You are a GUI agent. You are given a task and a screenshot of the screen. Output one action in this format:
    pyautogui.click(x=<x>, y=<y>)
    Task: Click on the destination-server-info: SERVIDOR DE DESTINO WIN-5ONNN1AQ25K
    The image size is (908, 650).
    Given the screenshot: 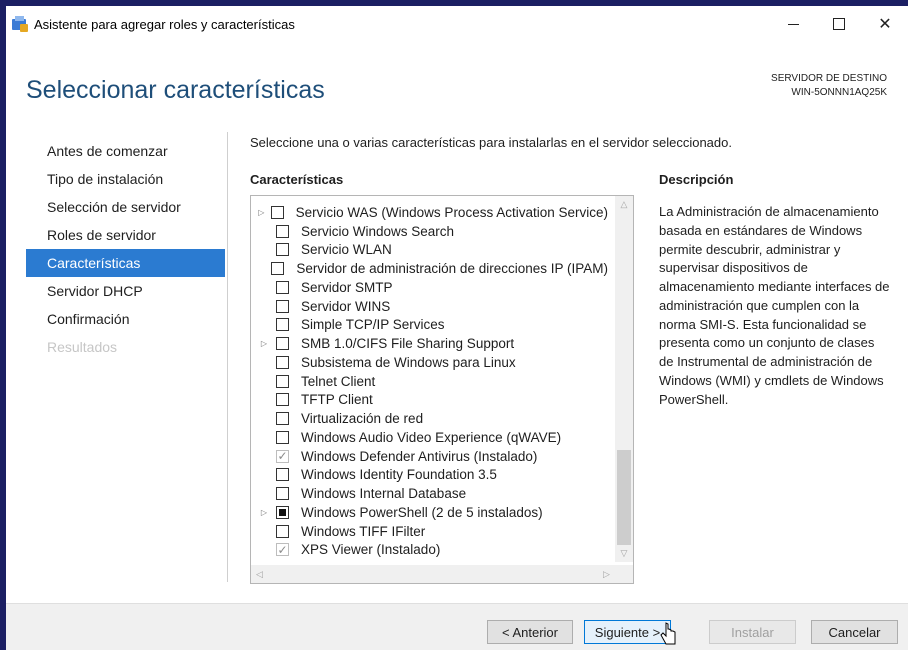 What is the action you would take?
    pyautogui.click(x=829, y=86)
    